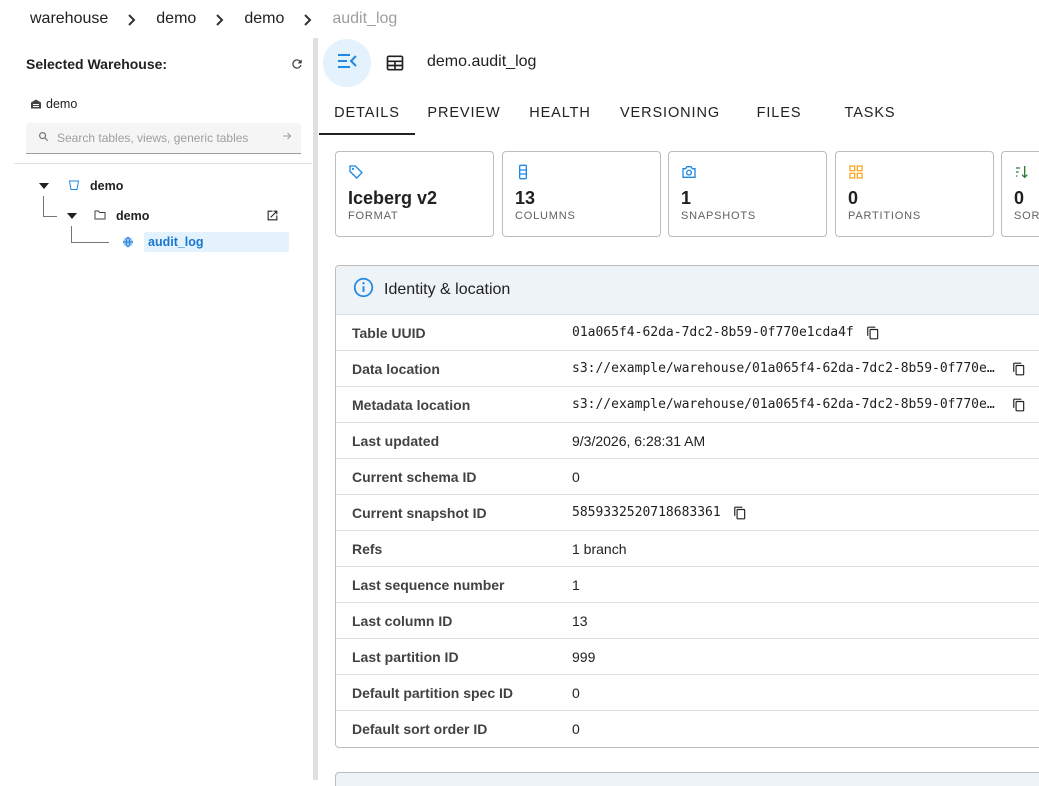  Describe the element at coordinates (545, 216) in the screenshot. I see `card-label: COLUMNS` at that location.